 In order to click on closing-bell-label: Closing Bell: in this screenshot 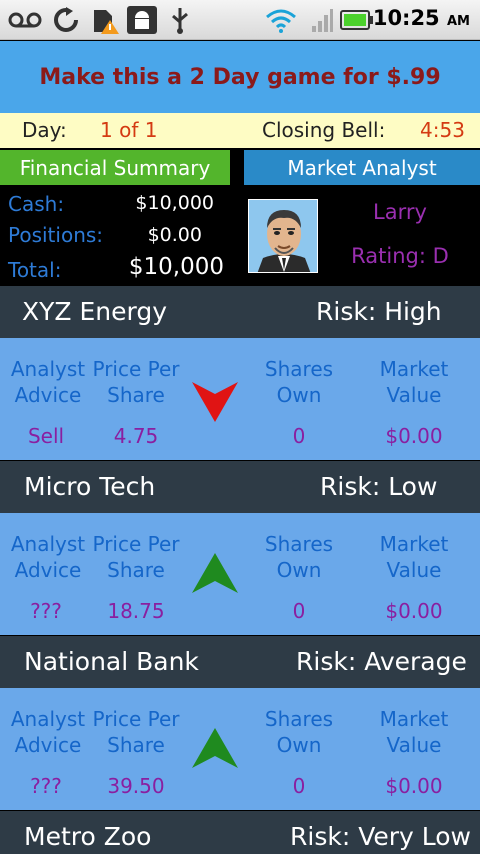, I will do `click(324, 130)`.